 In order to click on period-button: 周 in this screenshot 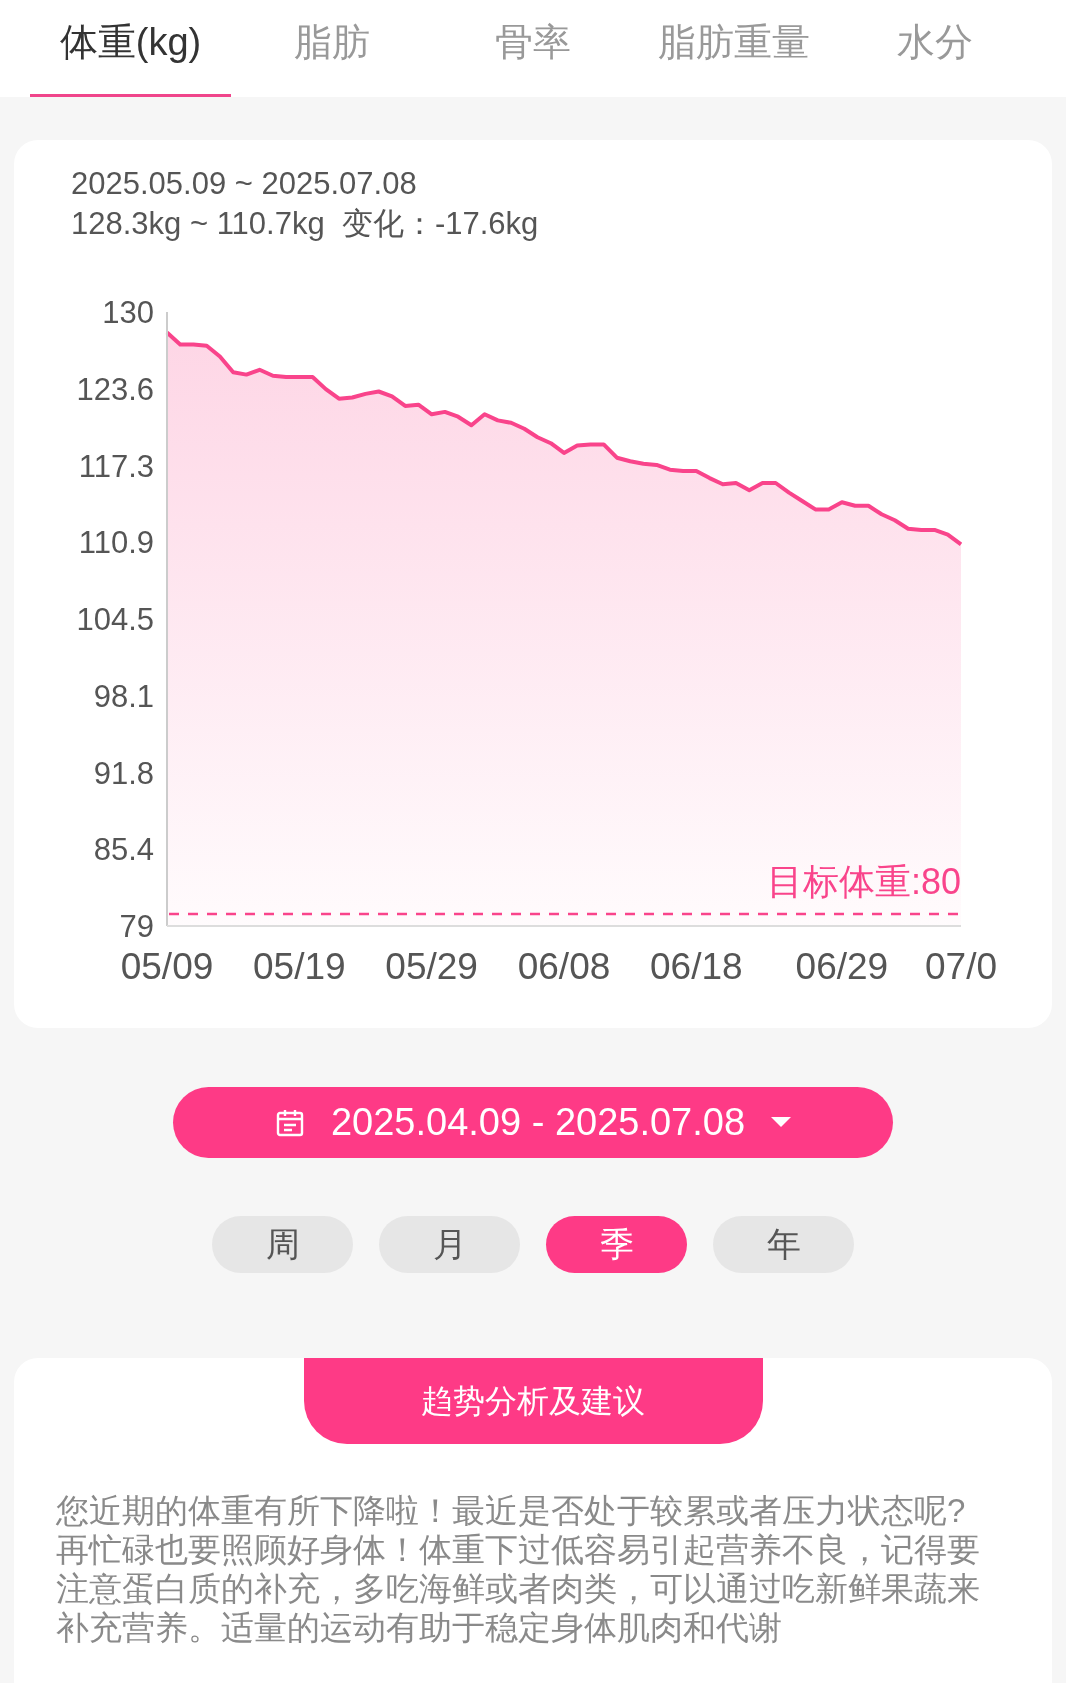, I will do `click(282, 1244)`.